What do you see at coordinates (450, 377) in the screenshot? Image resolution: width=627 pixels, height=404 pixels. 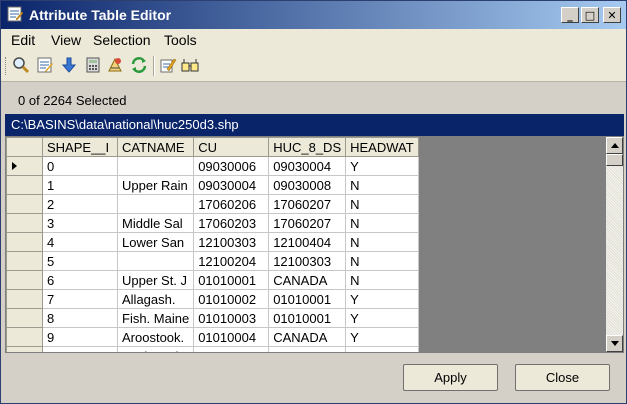 I see `apply-button: Apply` at bounding box center [450, 377].